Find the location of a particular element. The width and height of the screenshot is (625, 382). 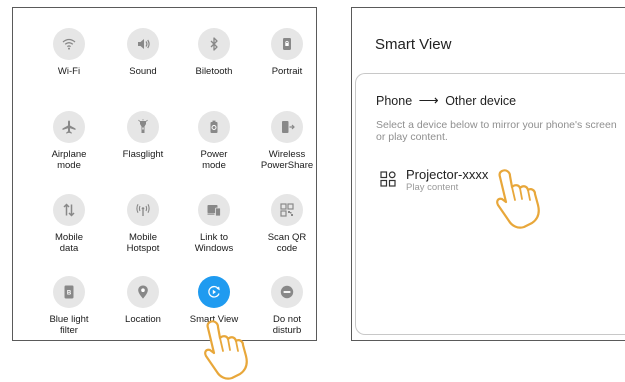

heading-from: Phone is located at coordinates (394, 101).